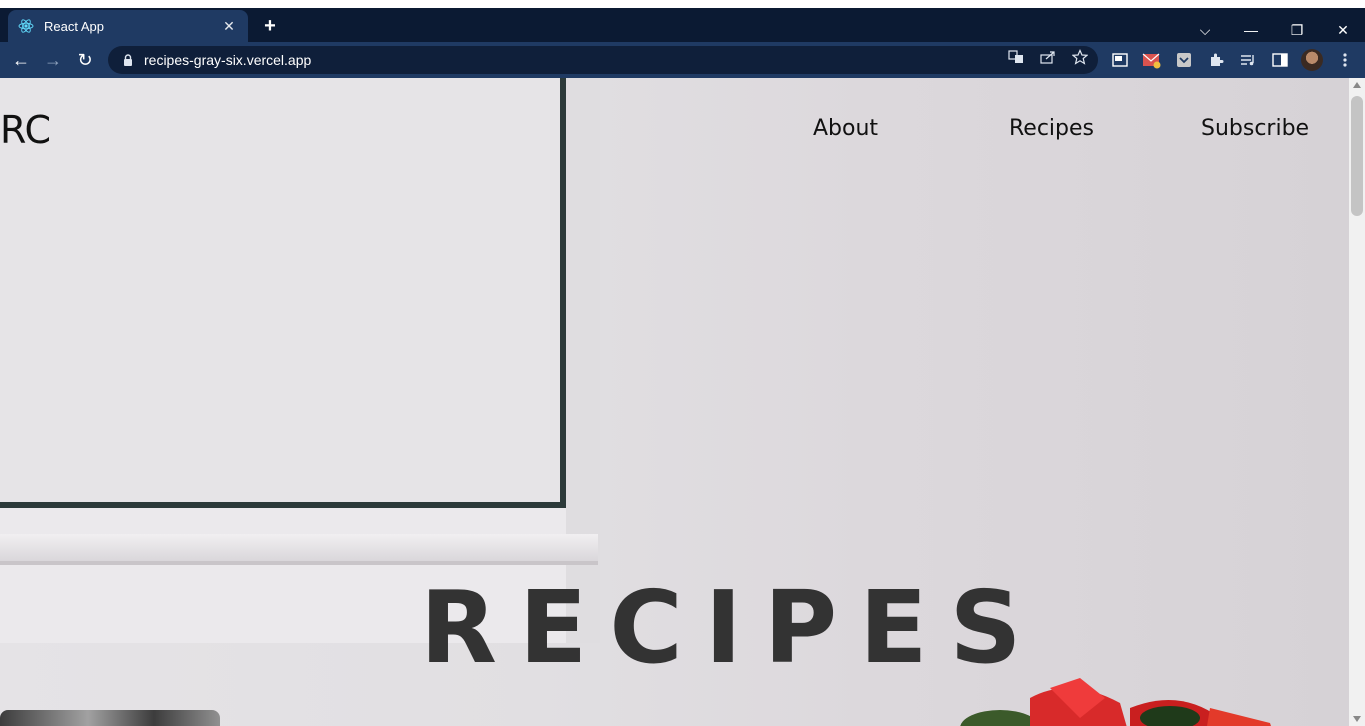 Image resolution: width=1365 pixels, height=726 pixels. Describe the element at coordinates (682, 4) in the screenshot. I see `window-top-strip` at that location.